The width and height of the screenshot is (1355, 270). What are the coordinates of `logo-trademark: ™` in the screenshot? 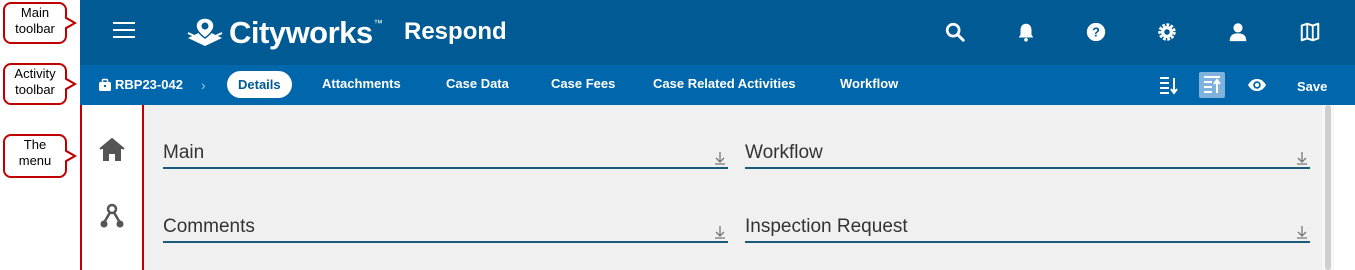 It's located at (378, 23).